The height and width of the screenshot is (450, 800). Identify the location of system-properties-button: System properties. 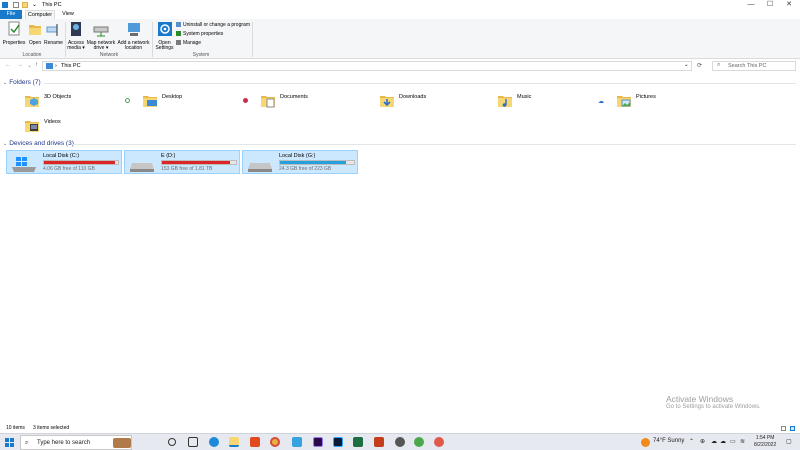
(199, 34).